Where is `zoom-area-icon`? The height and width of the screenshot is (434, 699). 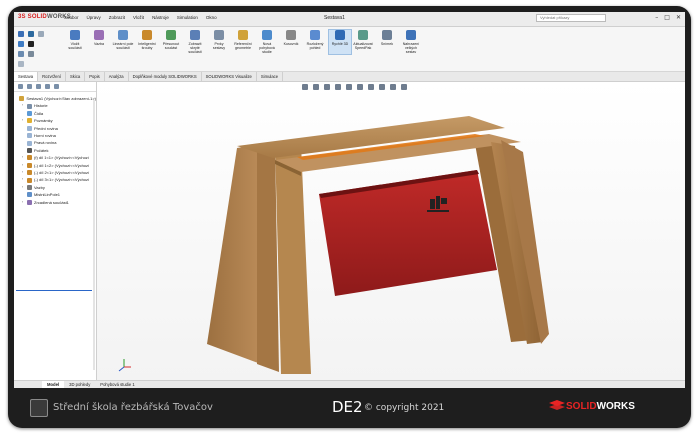
zoom-area-icon is located at coordinates (316, 87).